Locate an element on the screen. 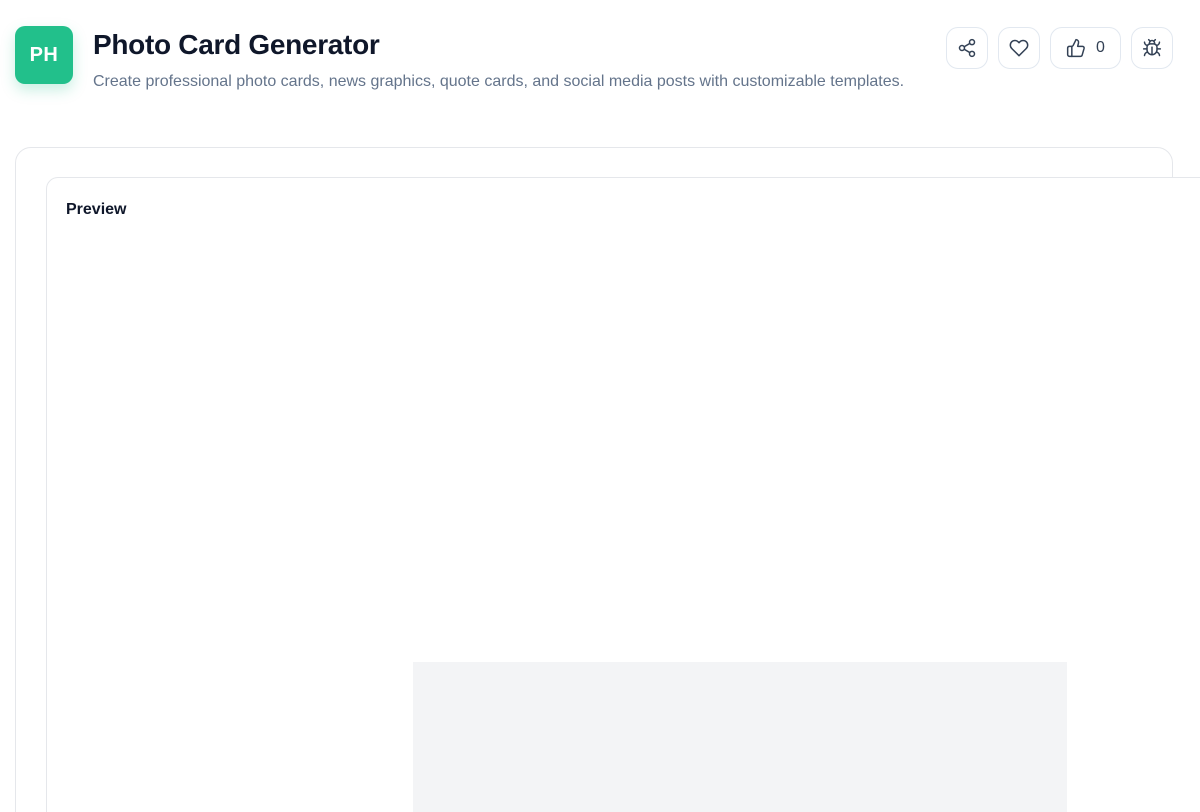 Image resolution: width=1200 pixels, height=812 pixels. header-actions: 0 is located at coordinates (1059, 48).